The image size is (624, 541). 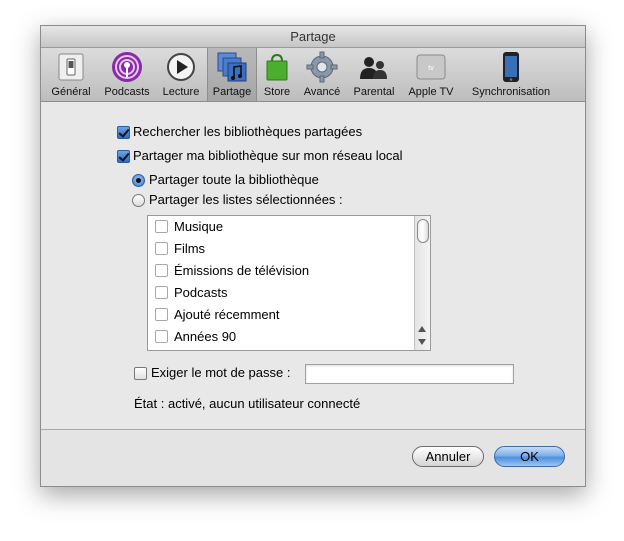 What do you see at coordinates (127, 92) in the screenshot?
I see `tab-podcasts-label: Podcasts` at bounding box center [127, 92].